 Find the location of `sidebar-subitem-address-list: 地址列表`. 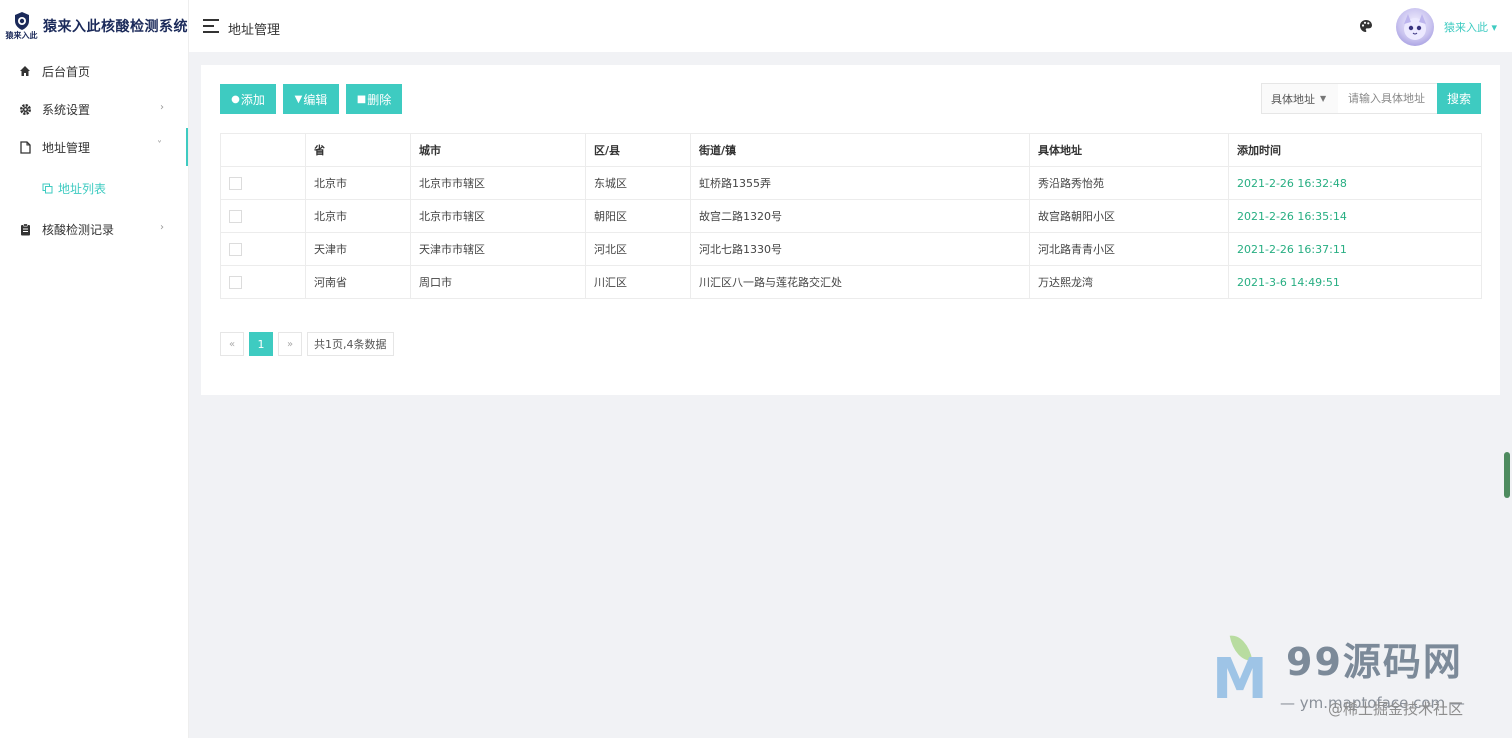

sidebar-subitem-address-list: 地址列表 is located at coordinates (94, 188).